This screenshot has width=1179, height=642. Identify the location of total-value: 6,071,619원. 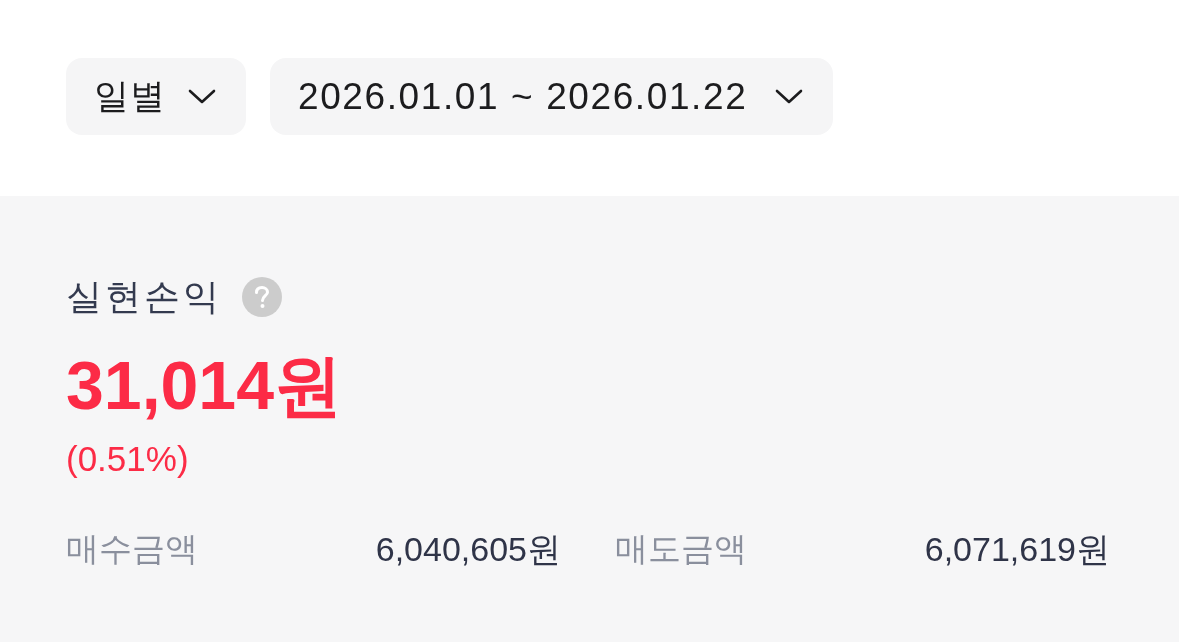
(1017, 549).